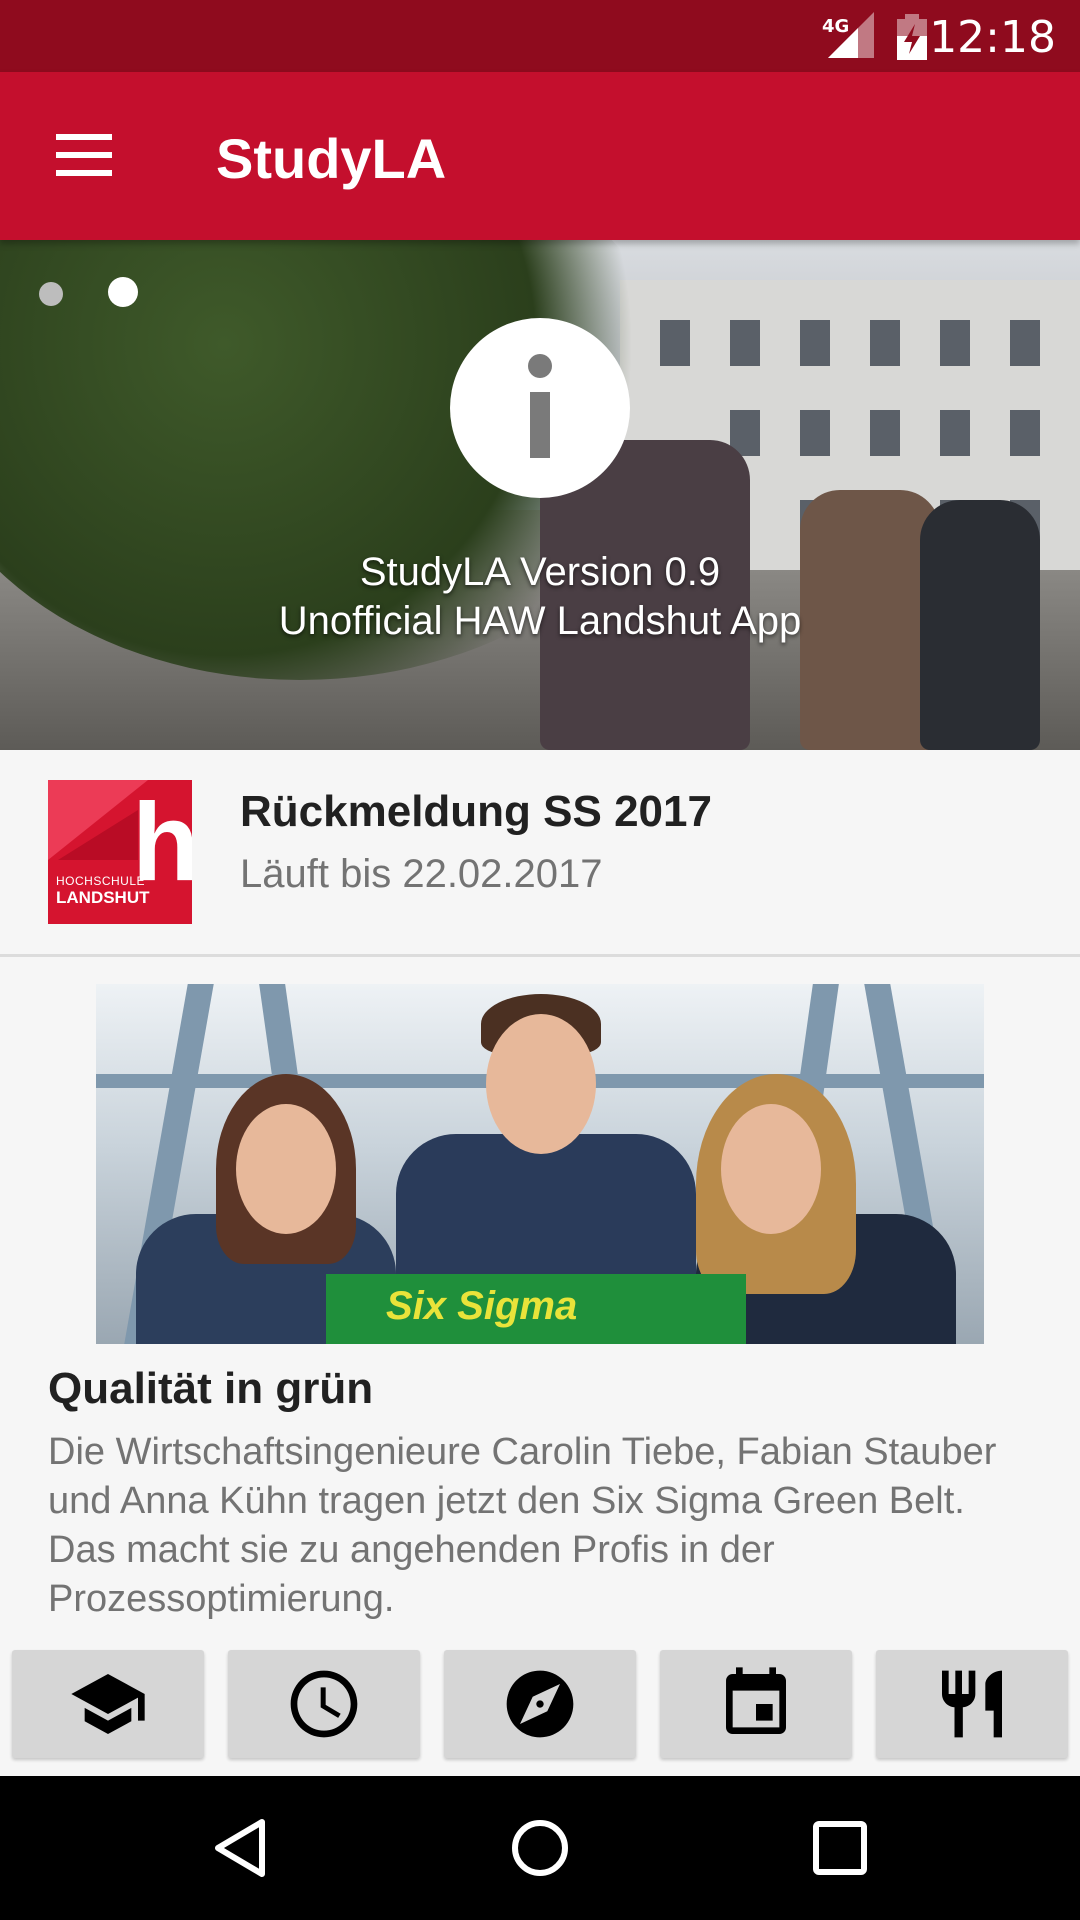 This screenshot has height=1920, width=1080. I want to click on logo-text-top: HOCHSCHULE, so click(101, 881).